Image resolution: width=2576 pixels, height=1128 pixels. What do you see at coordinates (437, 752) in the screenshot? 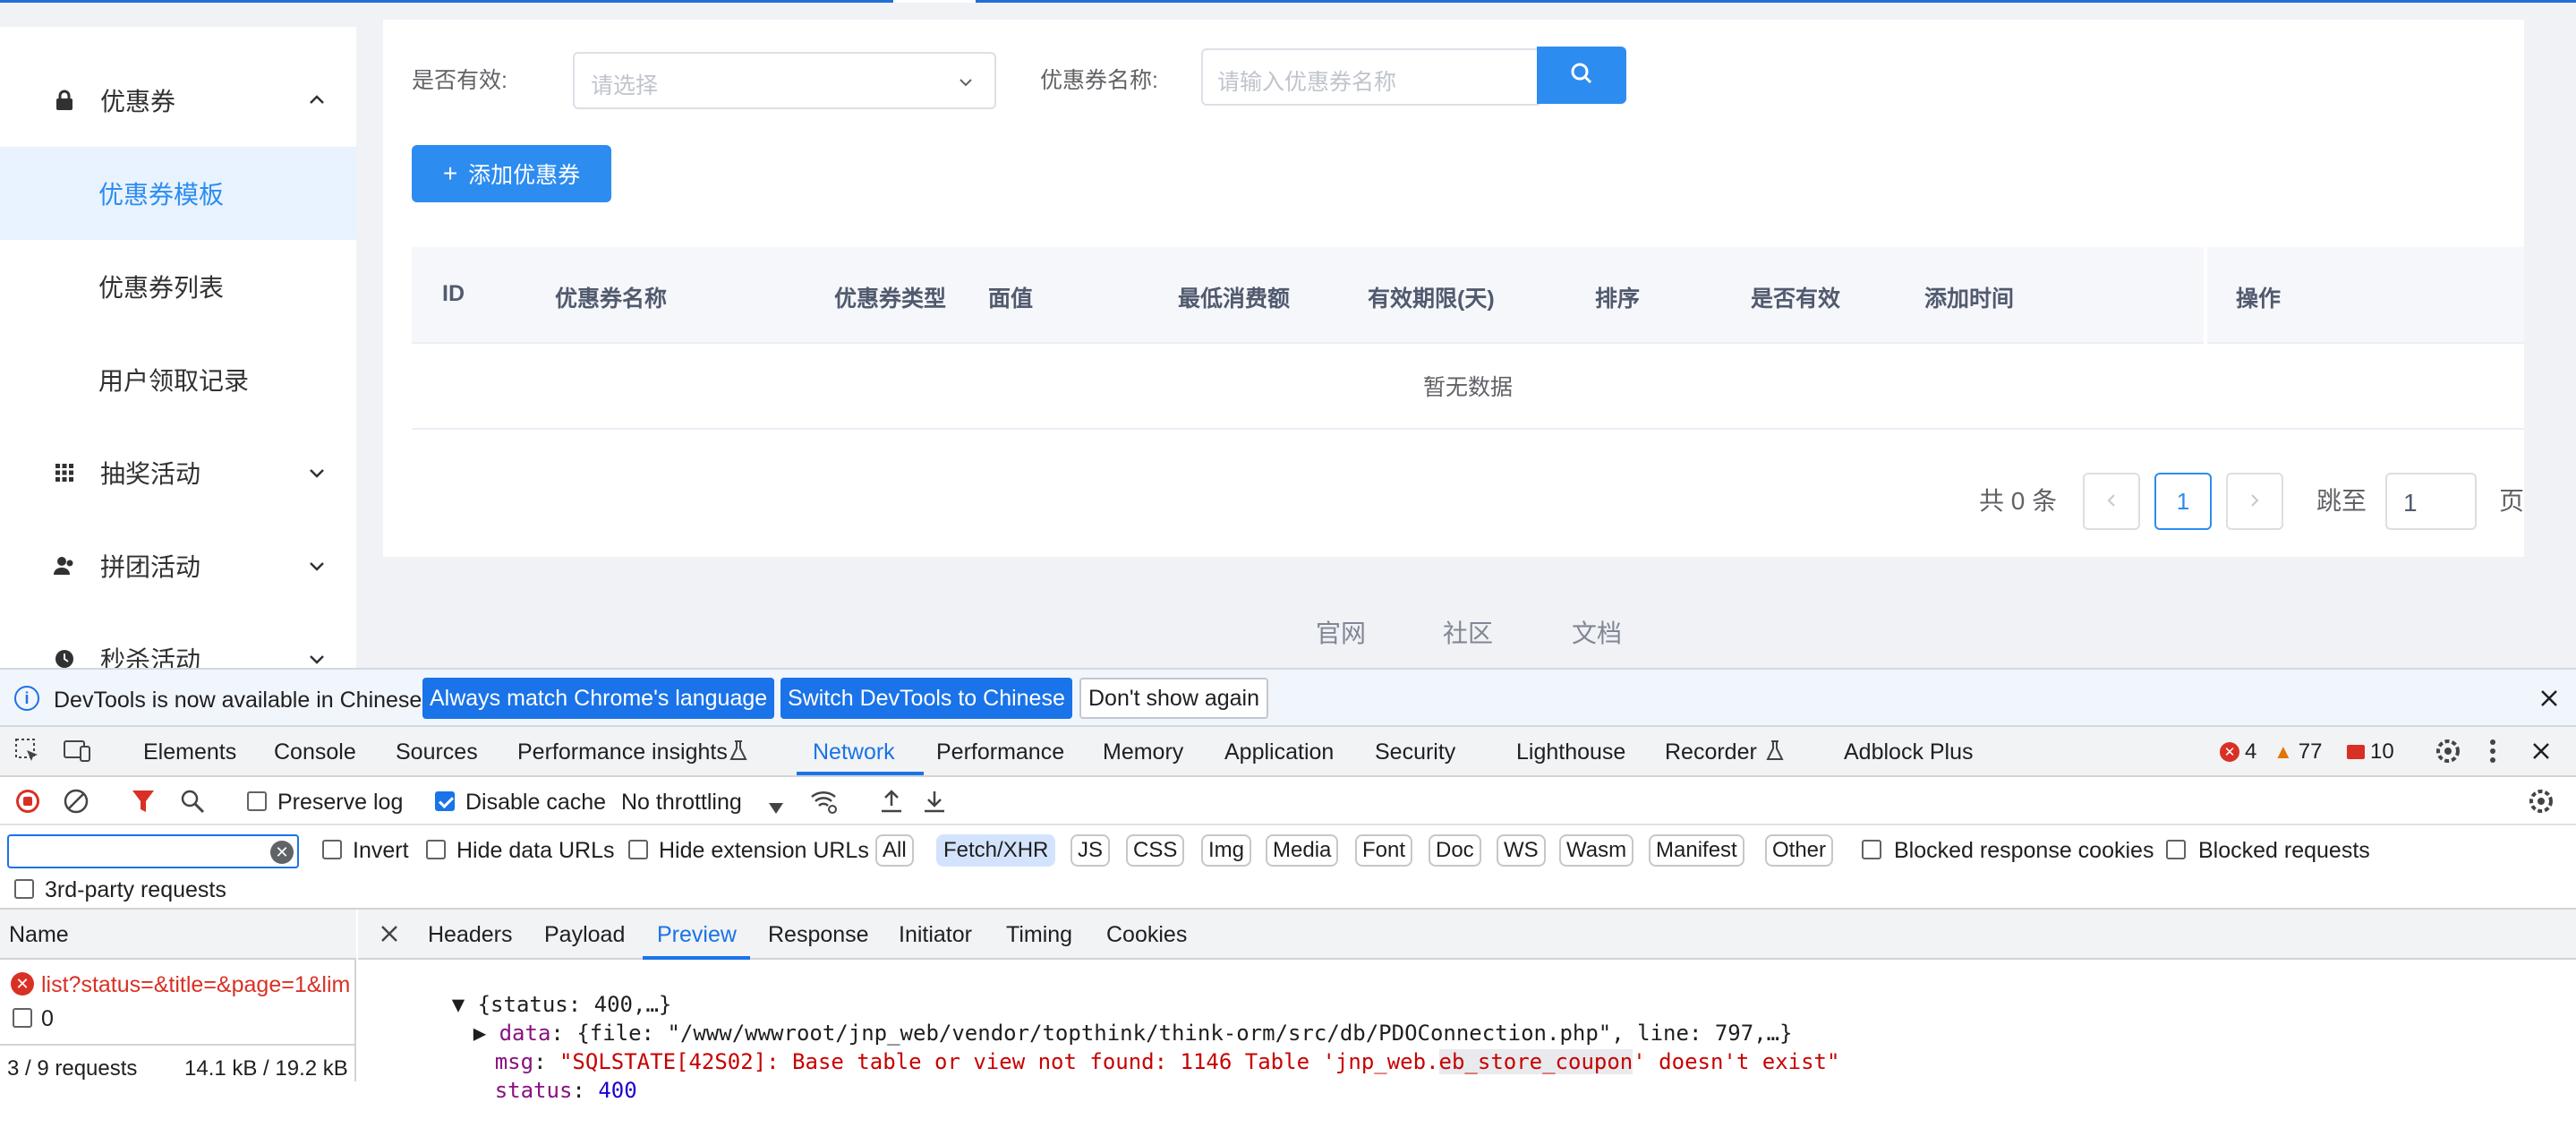
I see `tab-sources: Sources` at bounding box center [437, 752].